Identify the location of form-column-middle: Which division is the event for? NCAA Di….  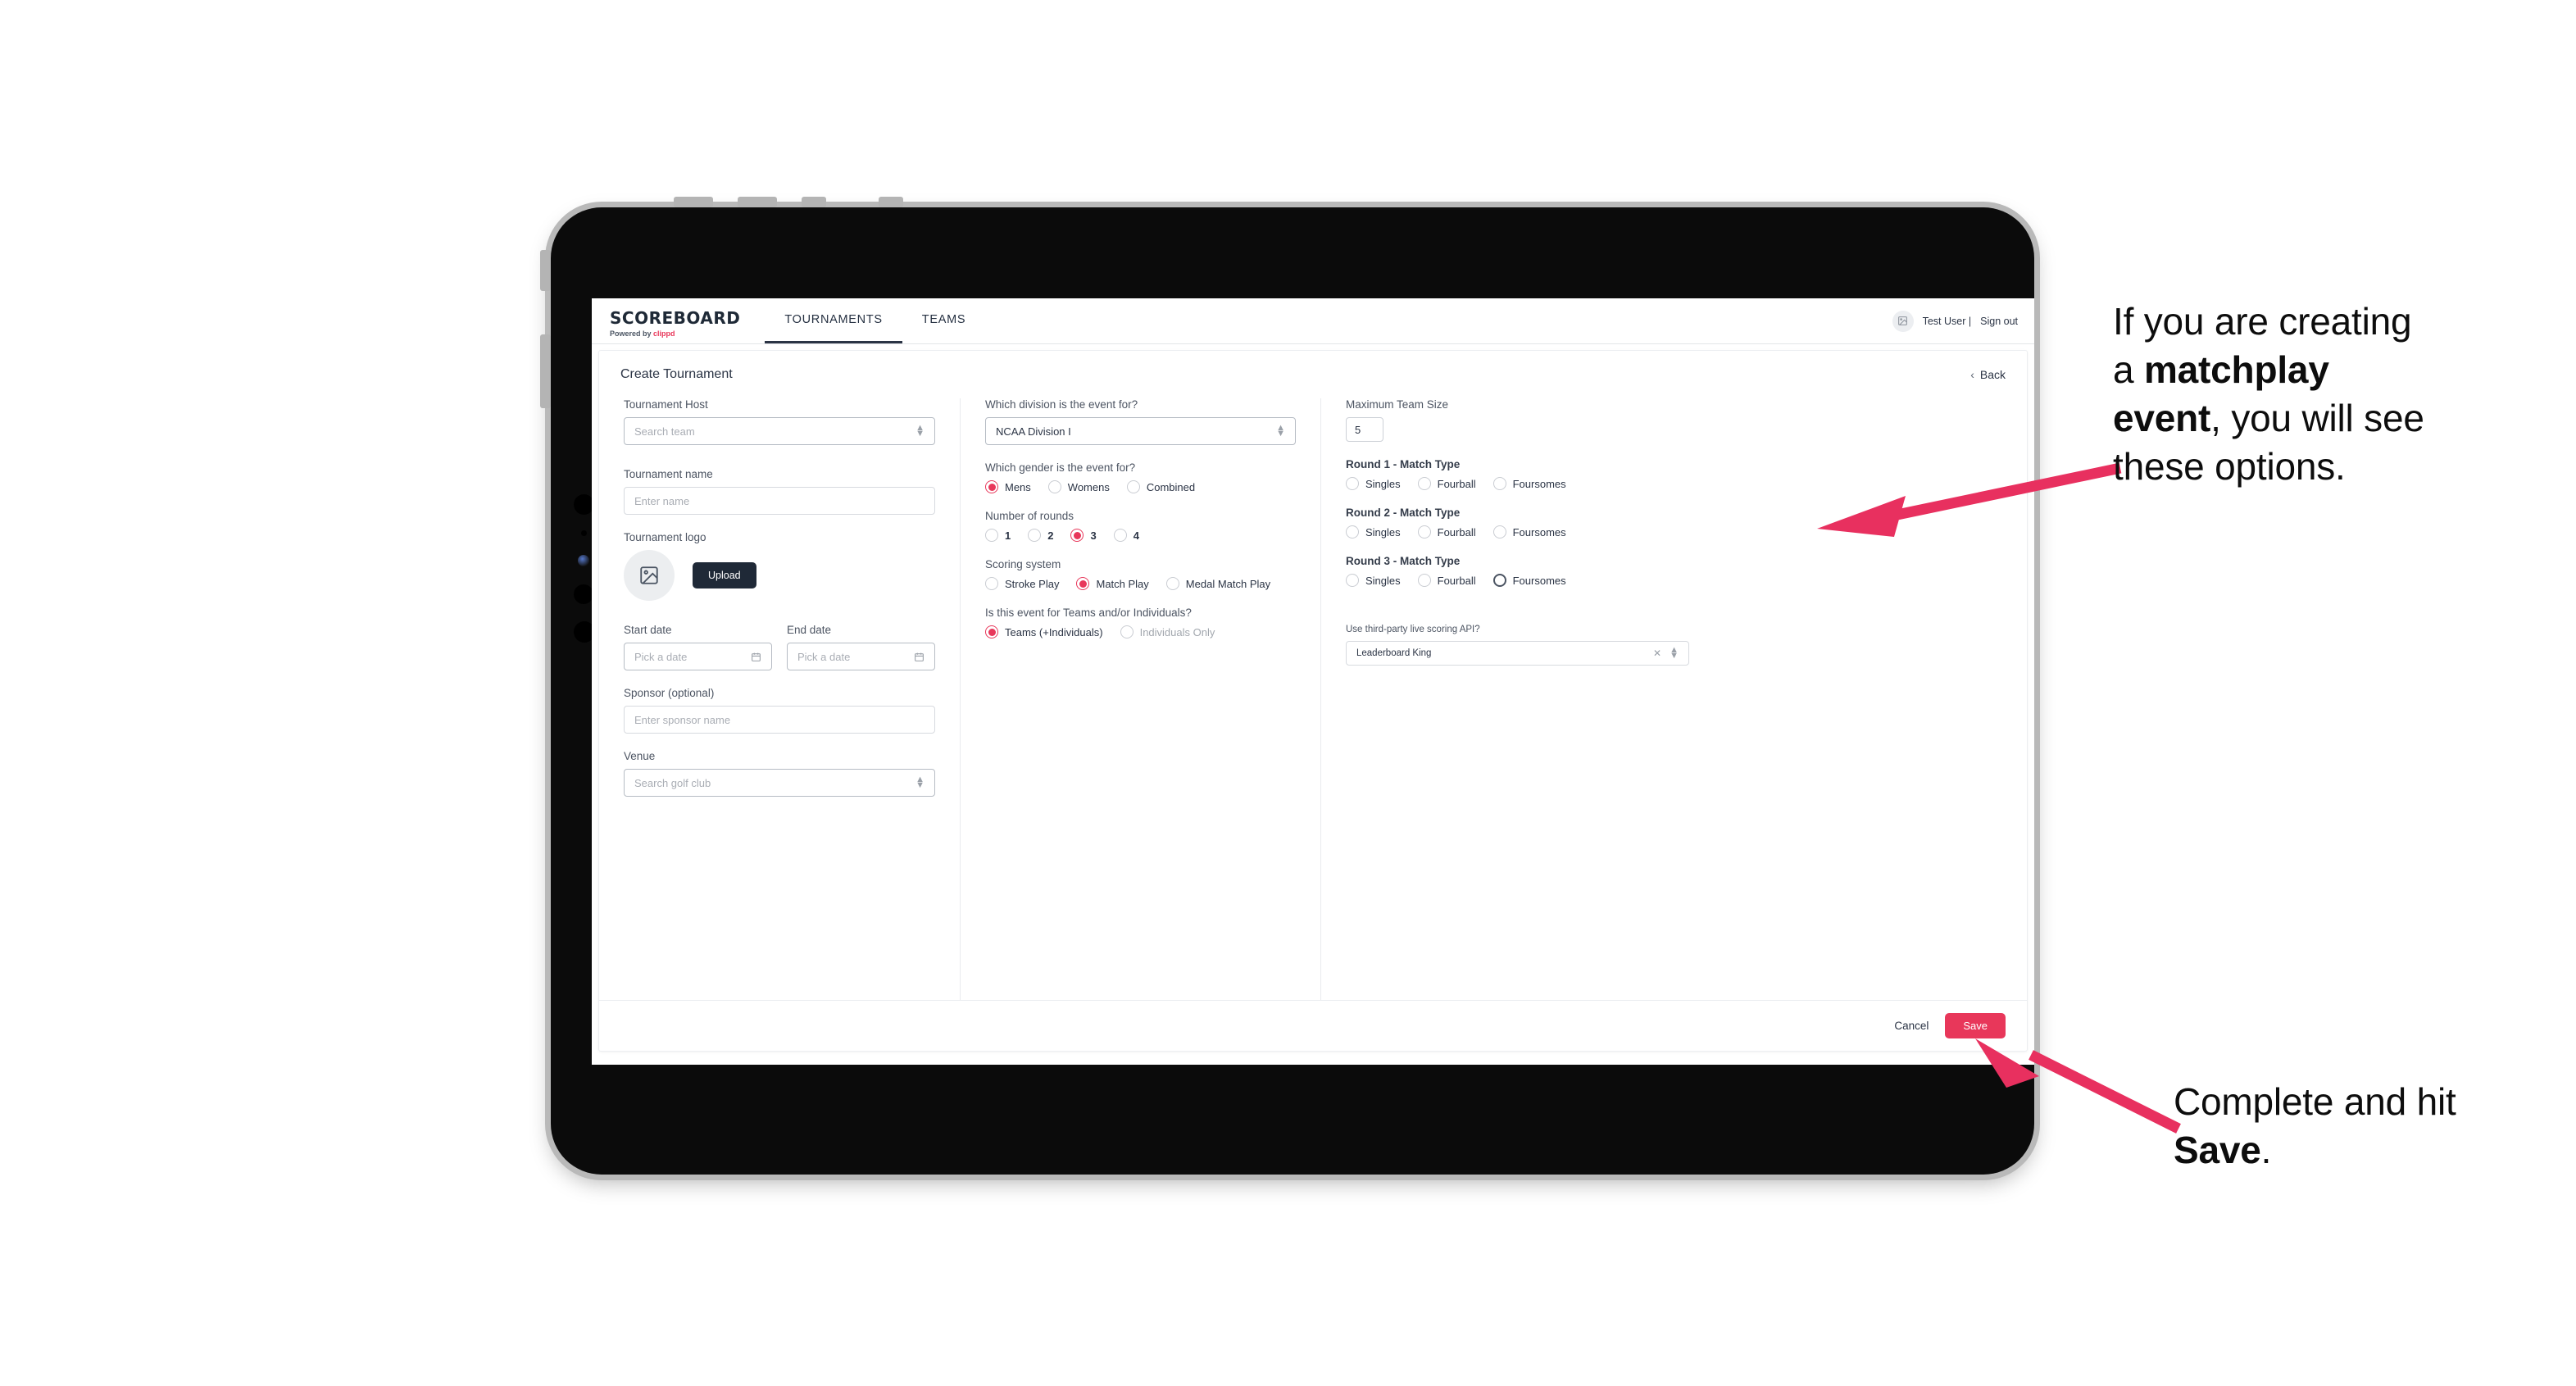
(1140, 699).